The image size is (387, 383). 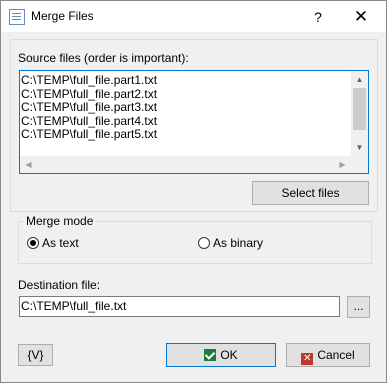 I want to click on select-files-button: Select files, so click(x=310, y=193).